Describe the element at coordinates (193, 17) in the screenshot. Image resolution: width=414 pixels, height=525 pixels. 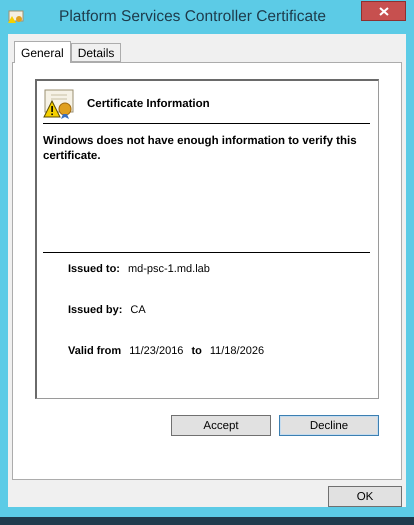
I see `window-title: Platform Services Controller Certificate` at that location.